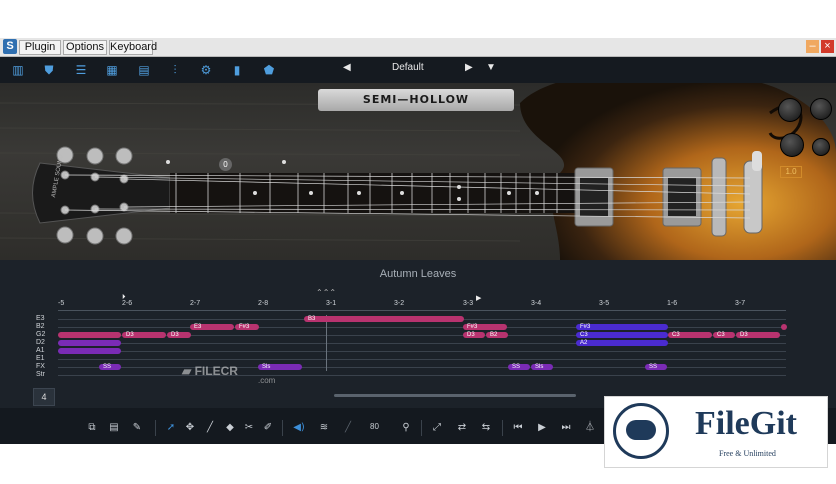  What do you see at coordinates (790, 110) in the screenshot?
I see `tone-knob` at bounding box center [790, 110].